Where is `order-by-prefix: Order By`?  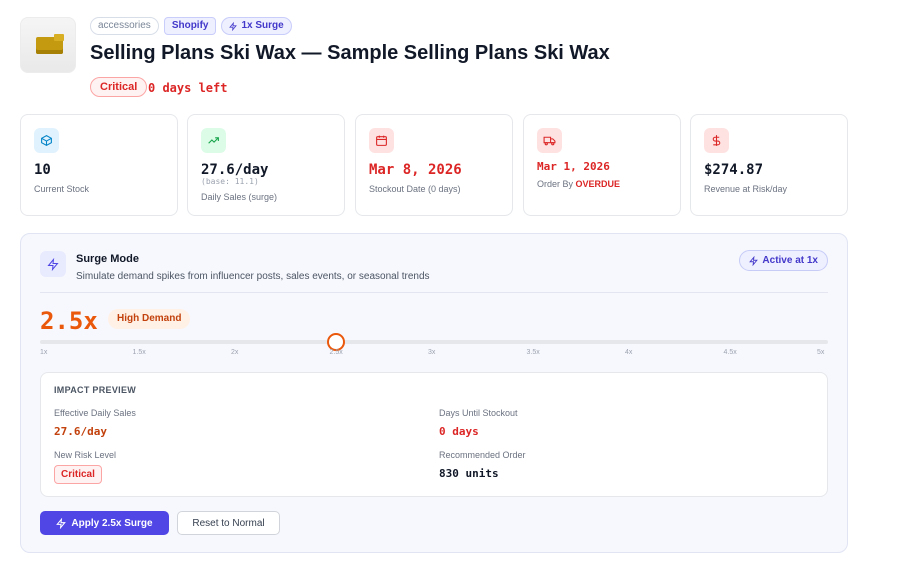
order-by-prefix: Order By is located at coordinates (555, 184).